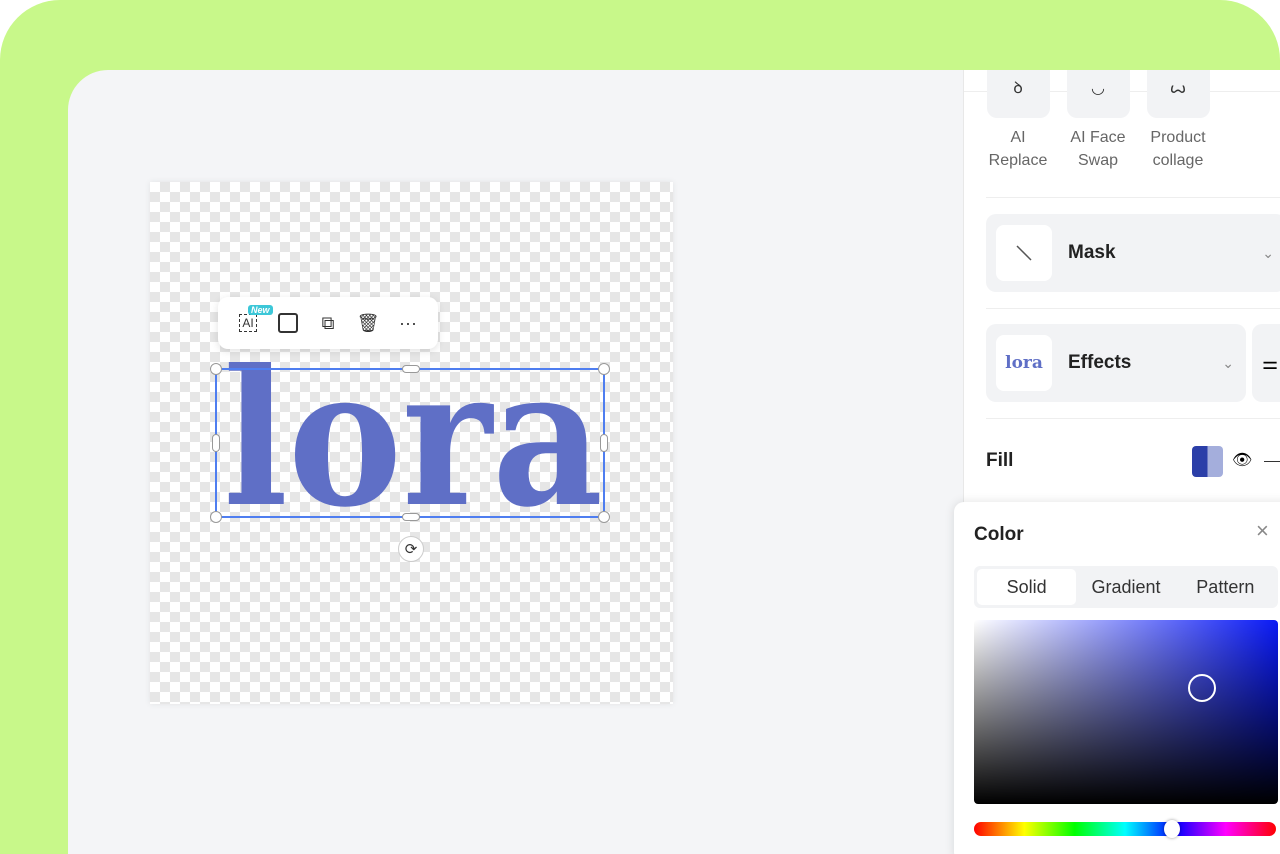 Image resolution: width=1280 pixels, height=854 pixels. I want to click on cutout-icon, so click(288, 323).